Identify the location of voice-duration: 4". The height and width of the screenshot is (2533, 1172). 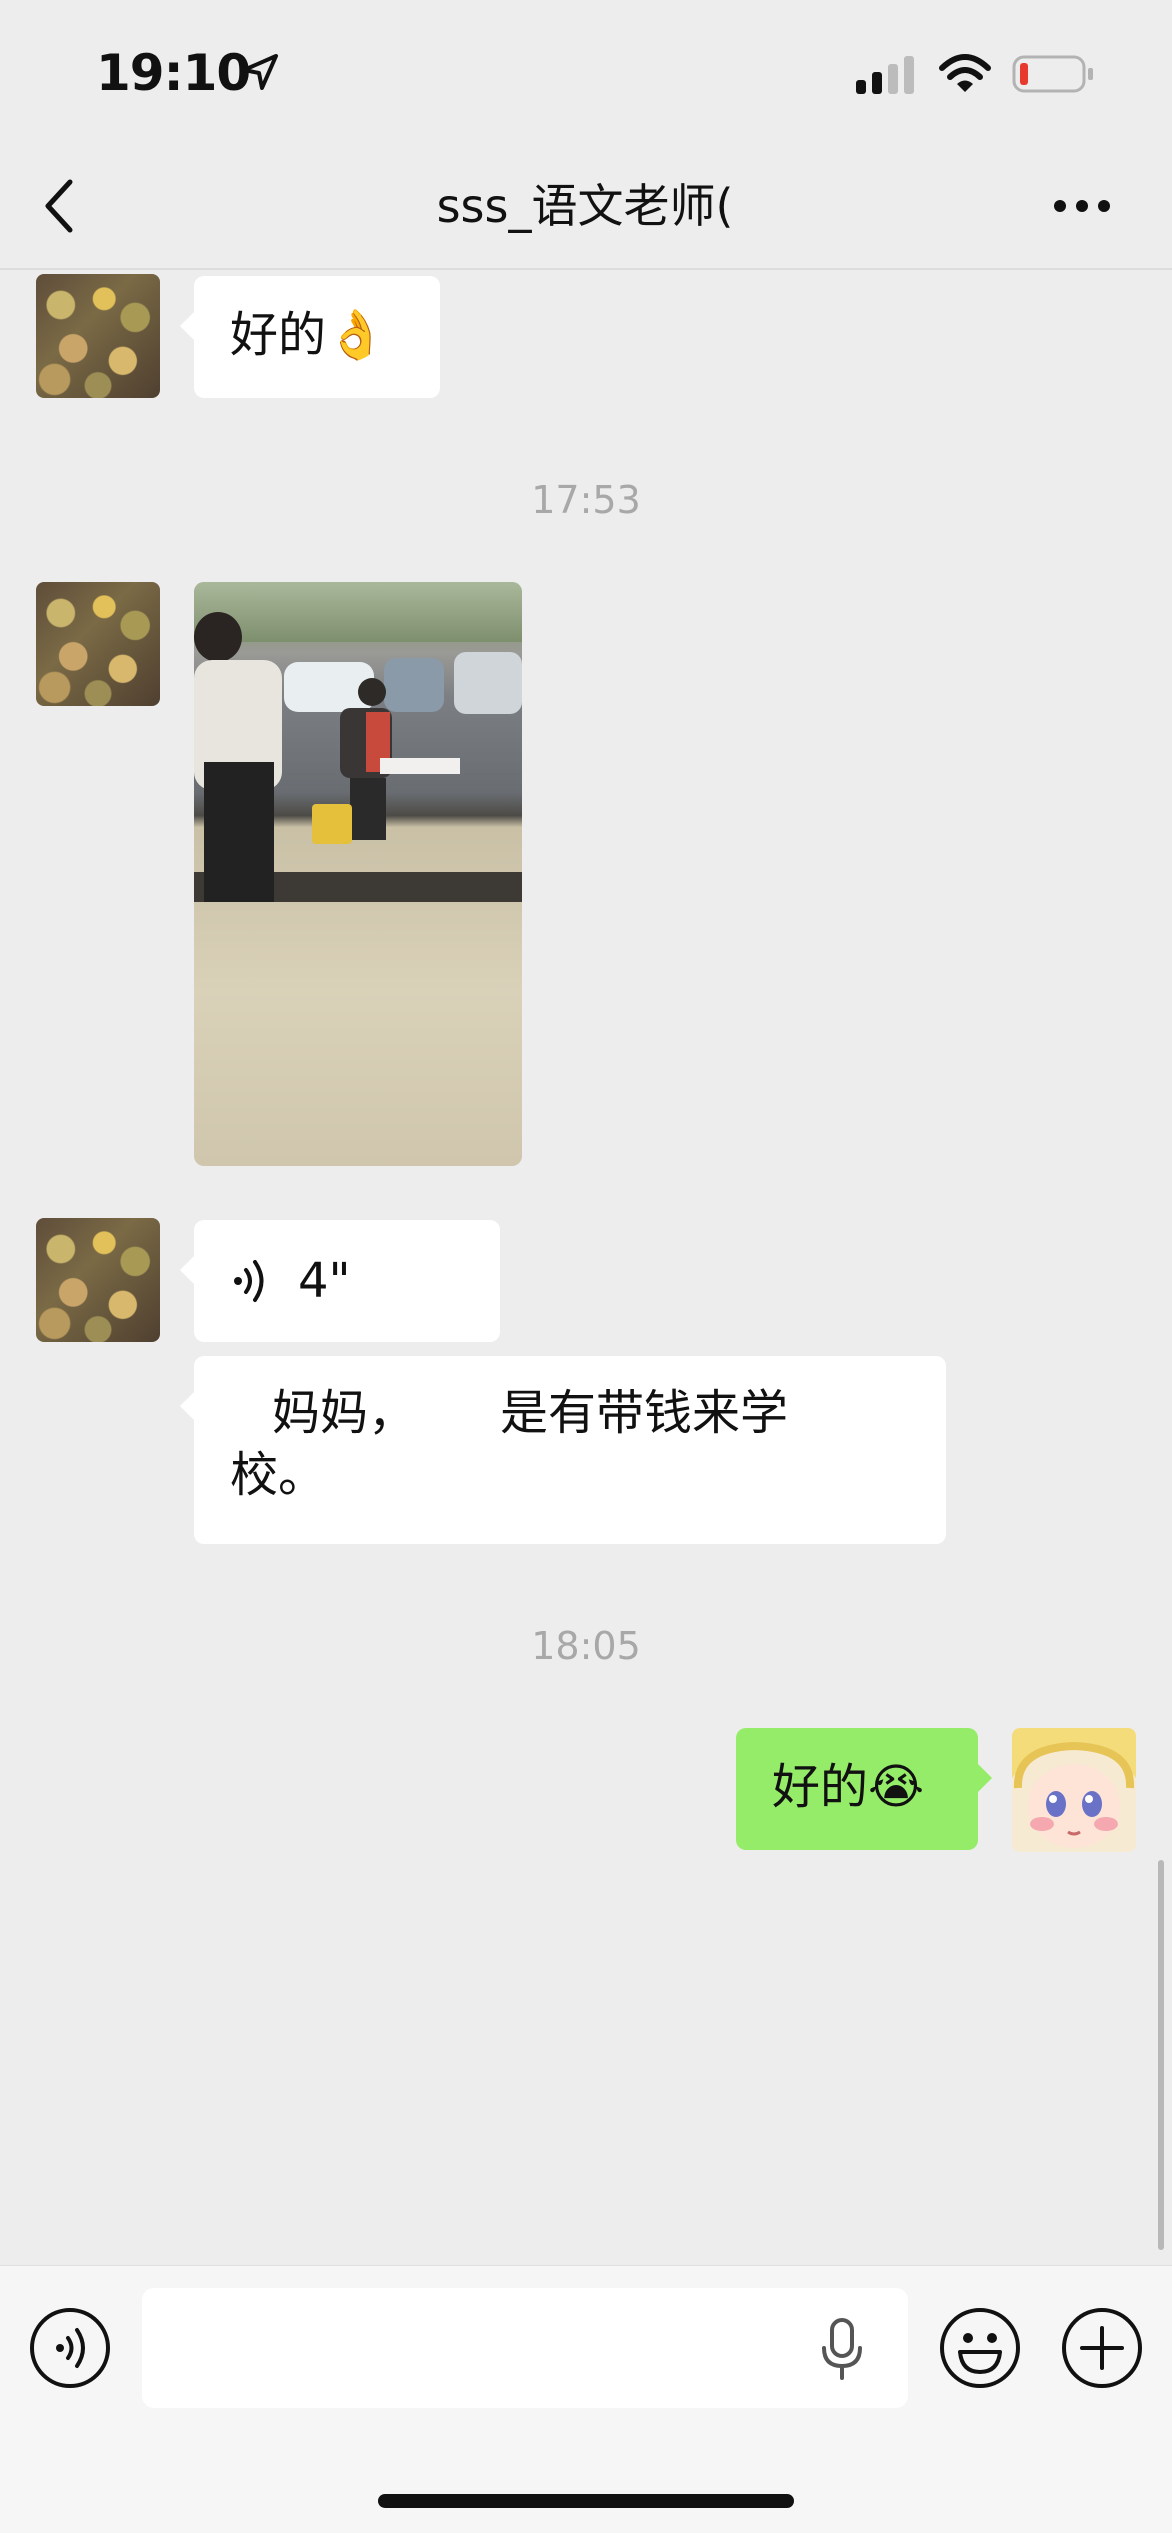
(324, 1281).